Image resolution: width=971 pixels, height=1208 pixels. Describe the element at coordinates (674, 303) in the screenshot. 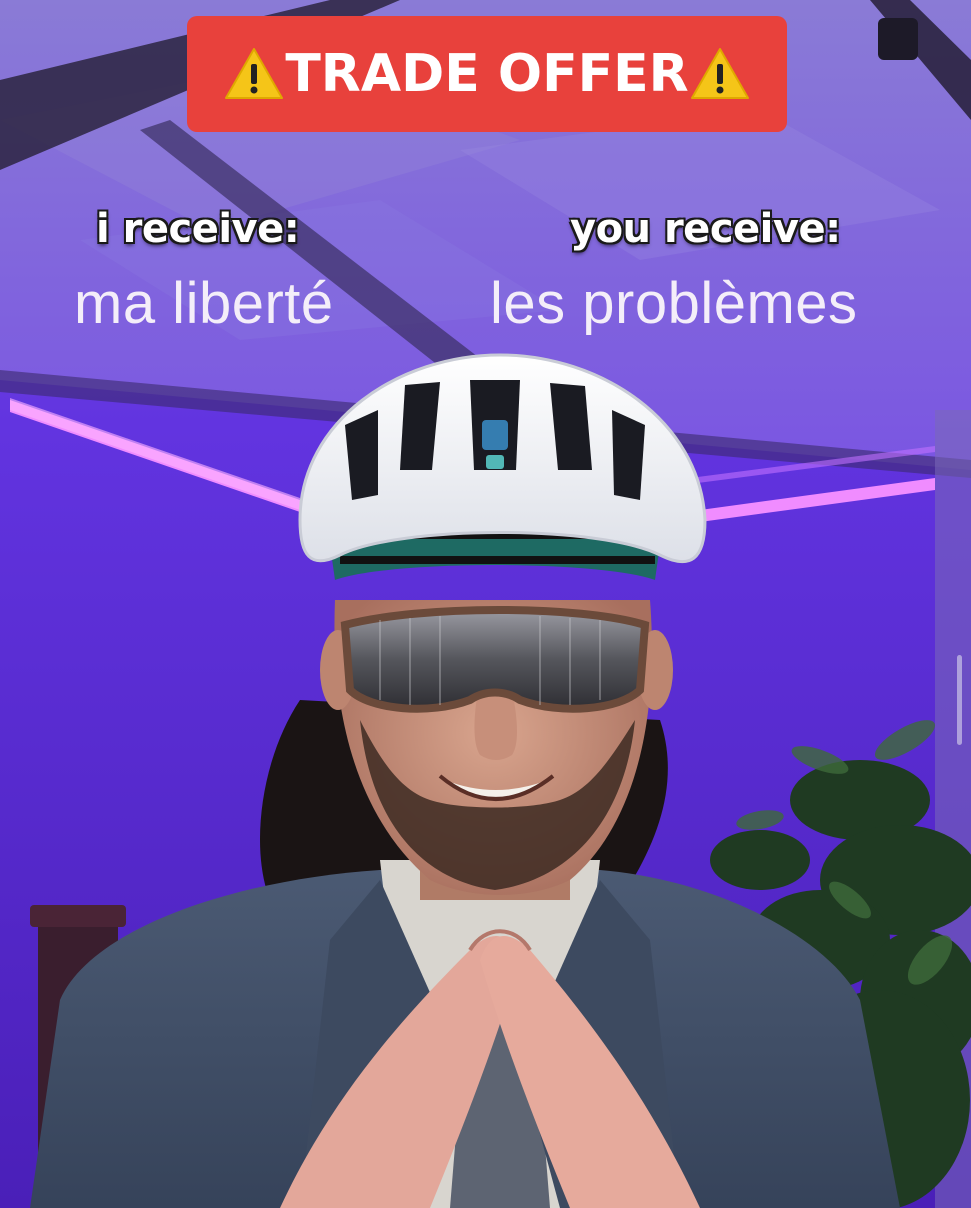

I see `you-receive-value: les problèmes` at that location.